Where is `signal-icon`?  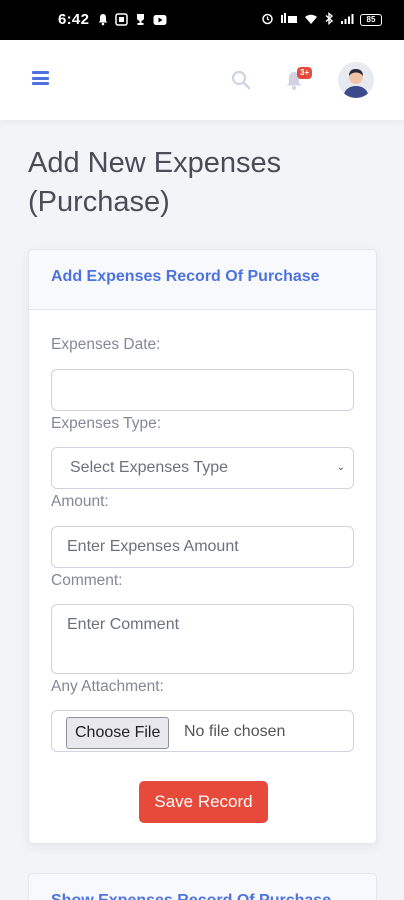 signal-icon is located at coordinates (347, 20).